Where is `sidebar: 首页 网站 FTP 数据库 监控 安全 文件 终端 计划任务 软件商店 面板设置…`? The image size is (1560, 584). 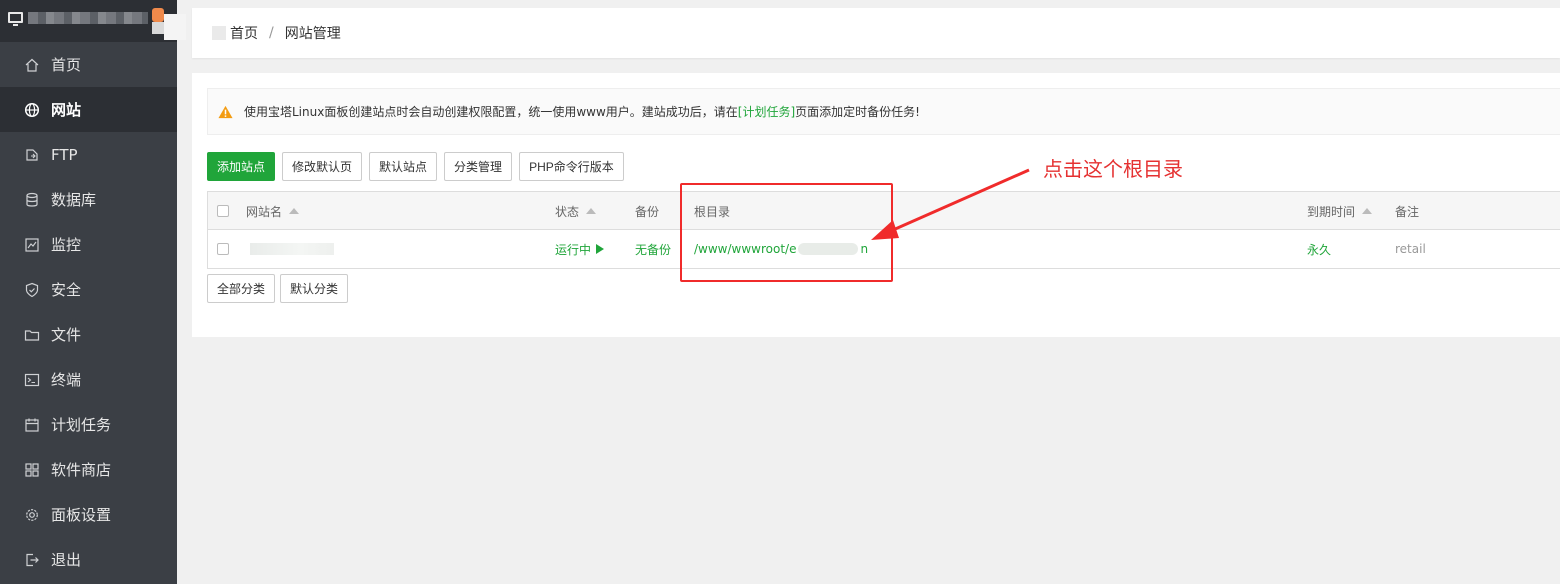 sidebar: 首页 网站 FTP 数据库 监控 安全 文件 终端 计划任务 软件商店 面板设置… is located at coordinates (93, 292).